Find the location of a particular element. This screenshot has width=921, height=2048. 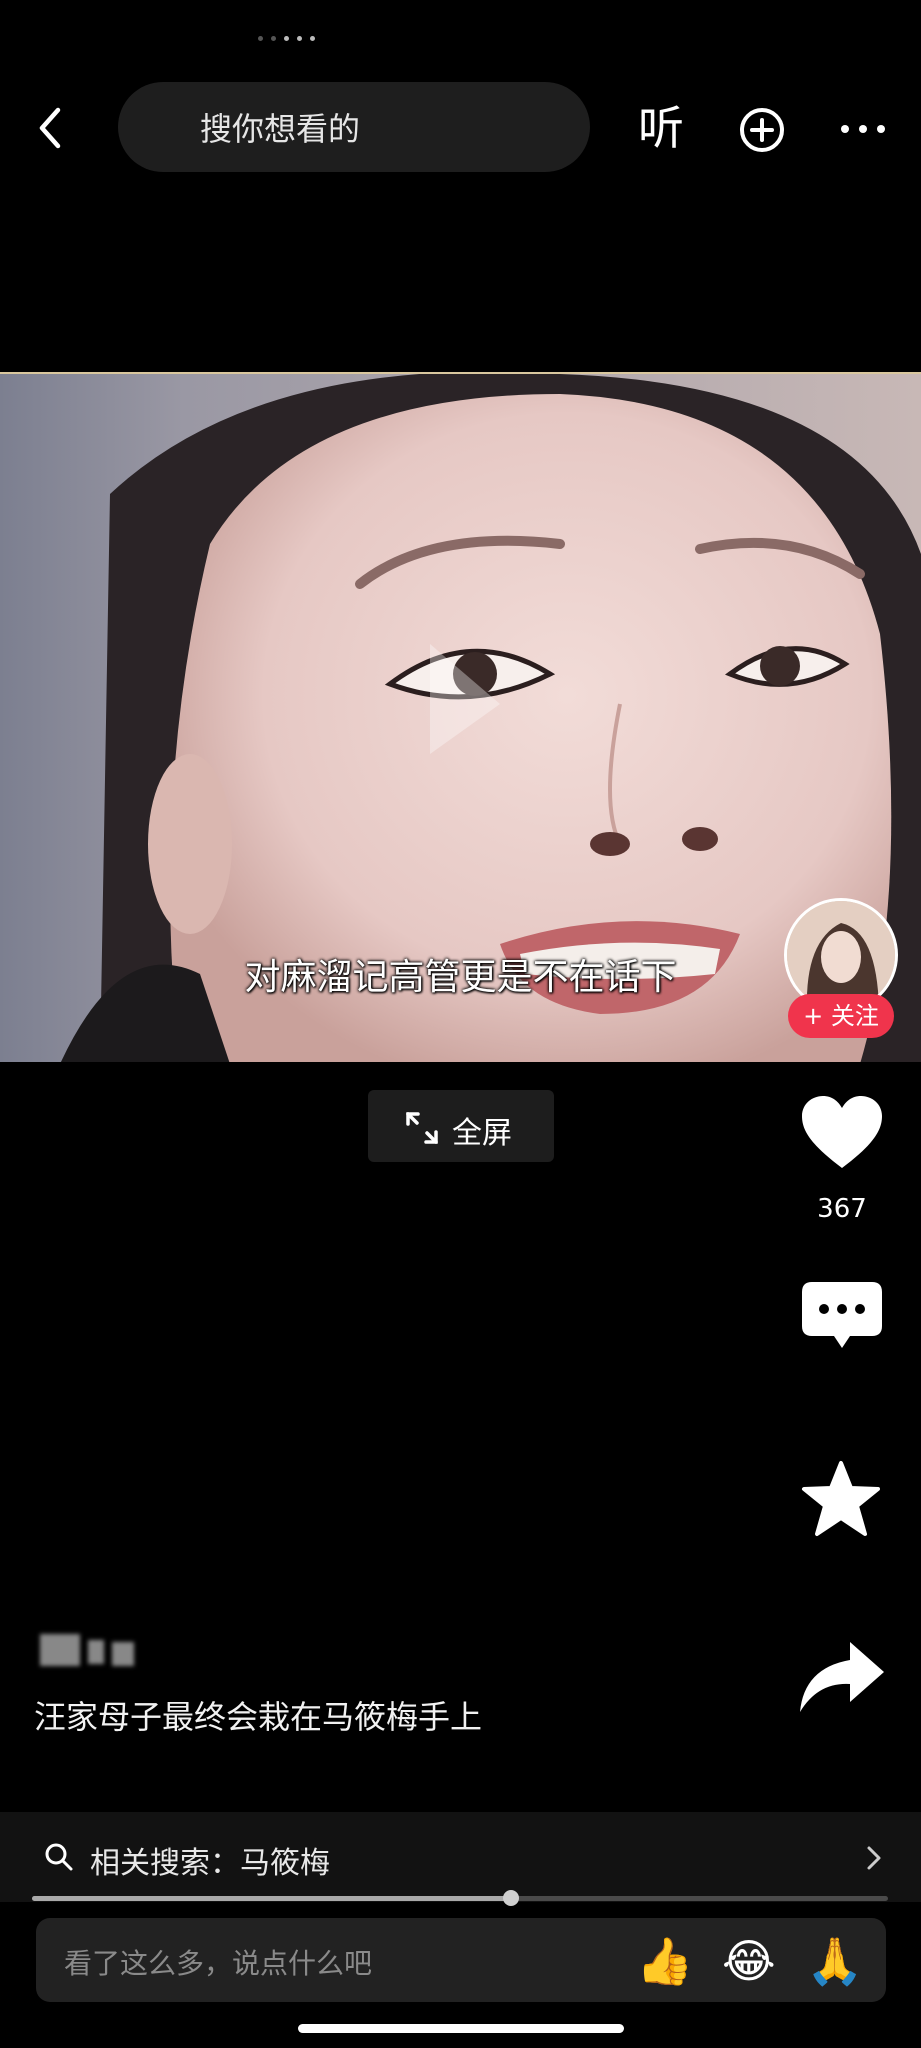

comment-placeholder: 看了这么多，说点什么吧 is located at coordinates (218, 1963).